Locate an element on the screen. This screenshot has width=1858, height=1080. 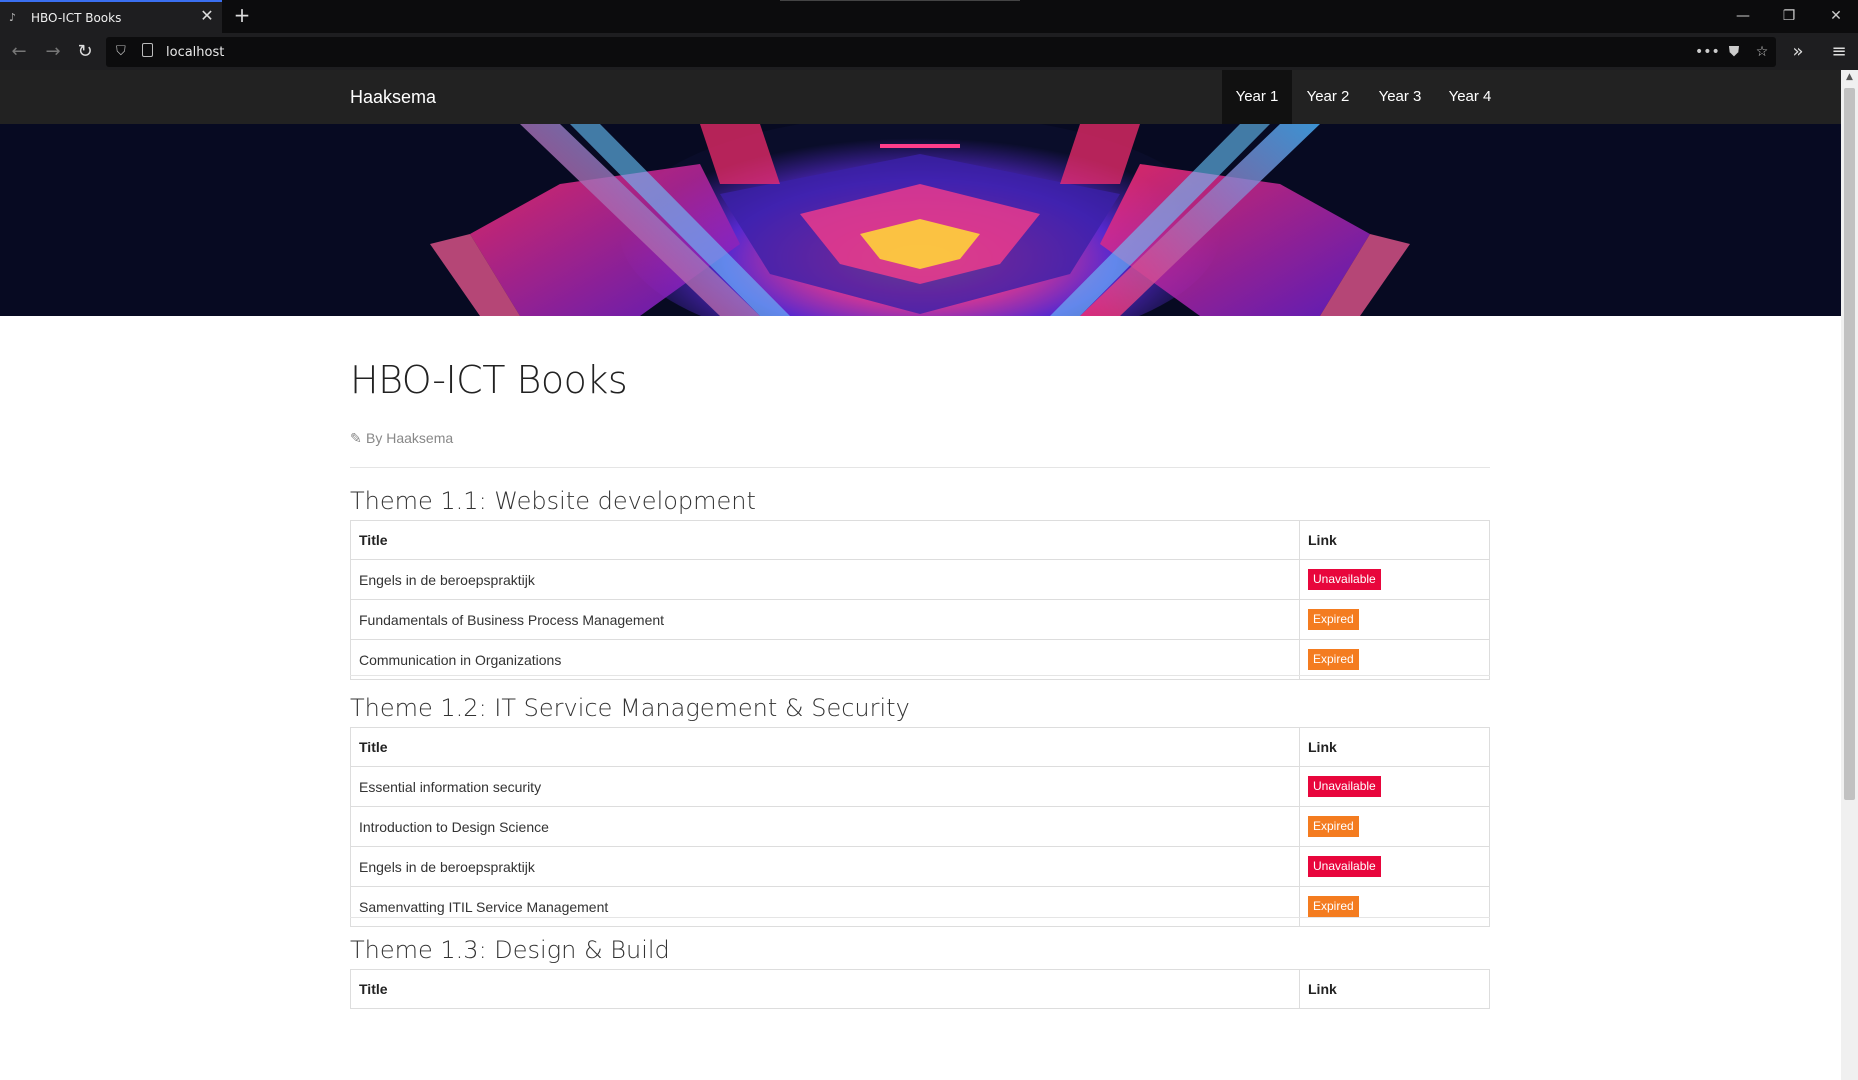
page-info-icon is located at coordinates (147, 50).